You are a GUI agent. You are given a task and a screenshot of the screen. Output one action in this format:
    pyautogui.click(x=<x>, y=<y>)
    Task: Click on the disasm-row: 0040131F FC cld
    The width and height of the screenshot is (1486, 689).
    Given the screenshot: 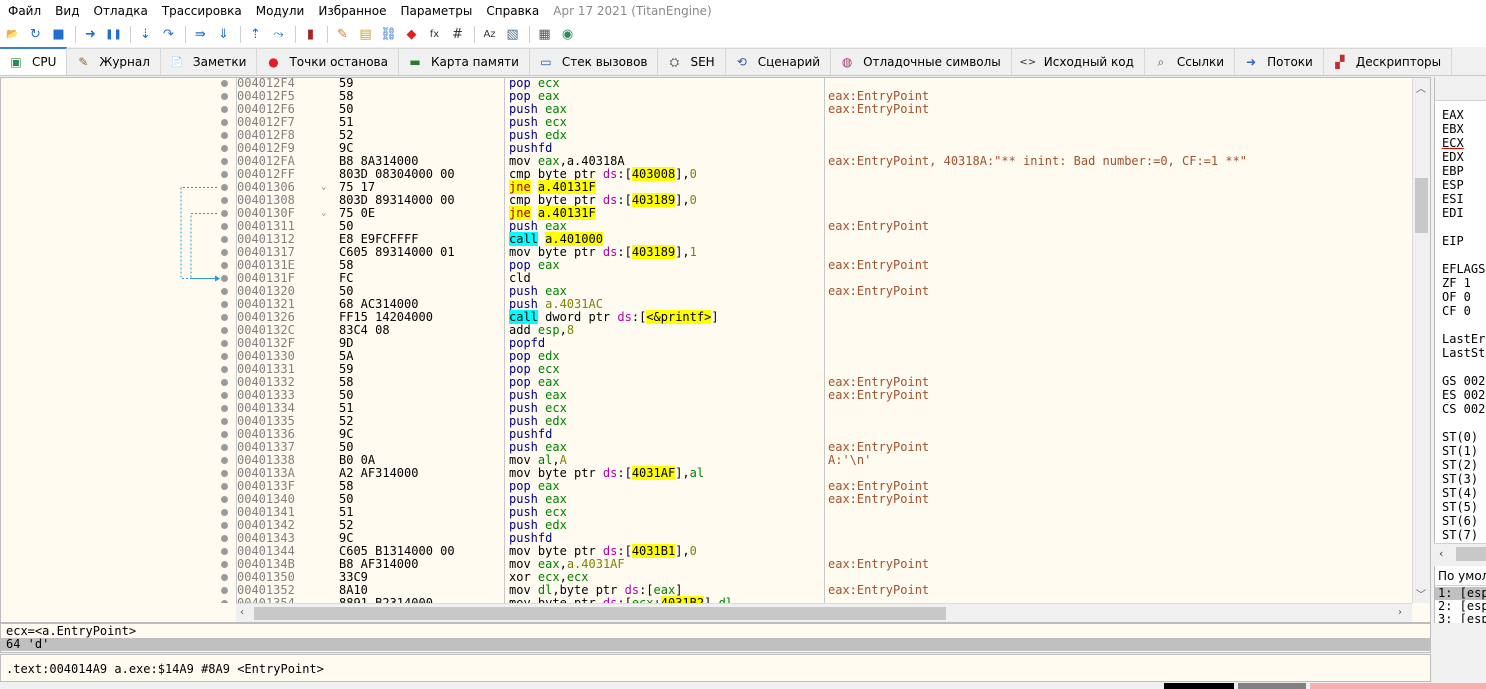 What is the action you would take?
    pyautogui.click(x=706, y=278)
    